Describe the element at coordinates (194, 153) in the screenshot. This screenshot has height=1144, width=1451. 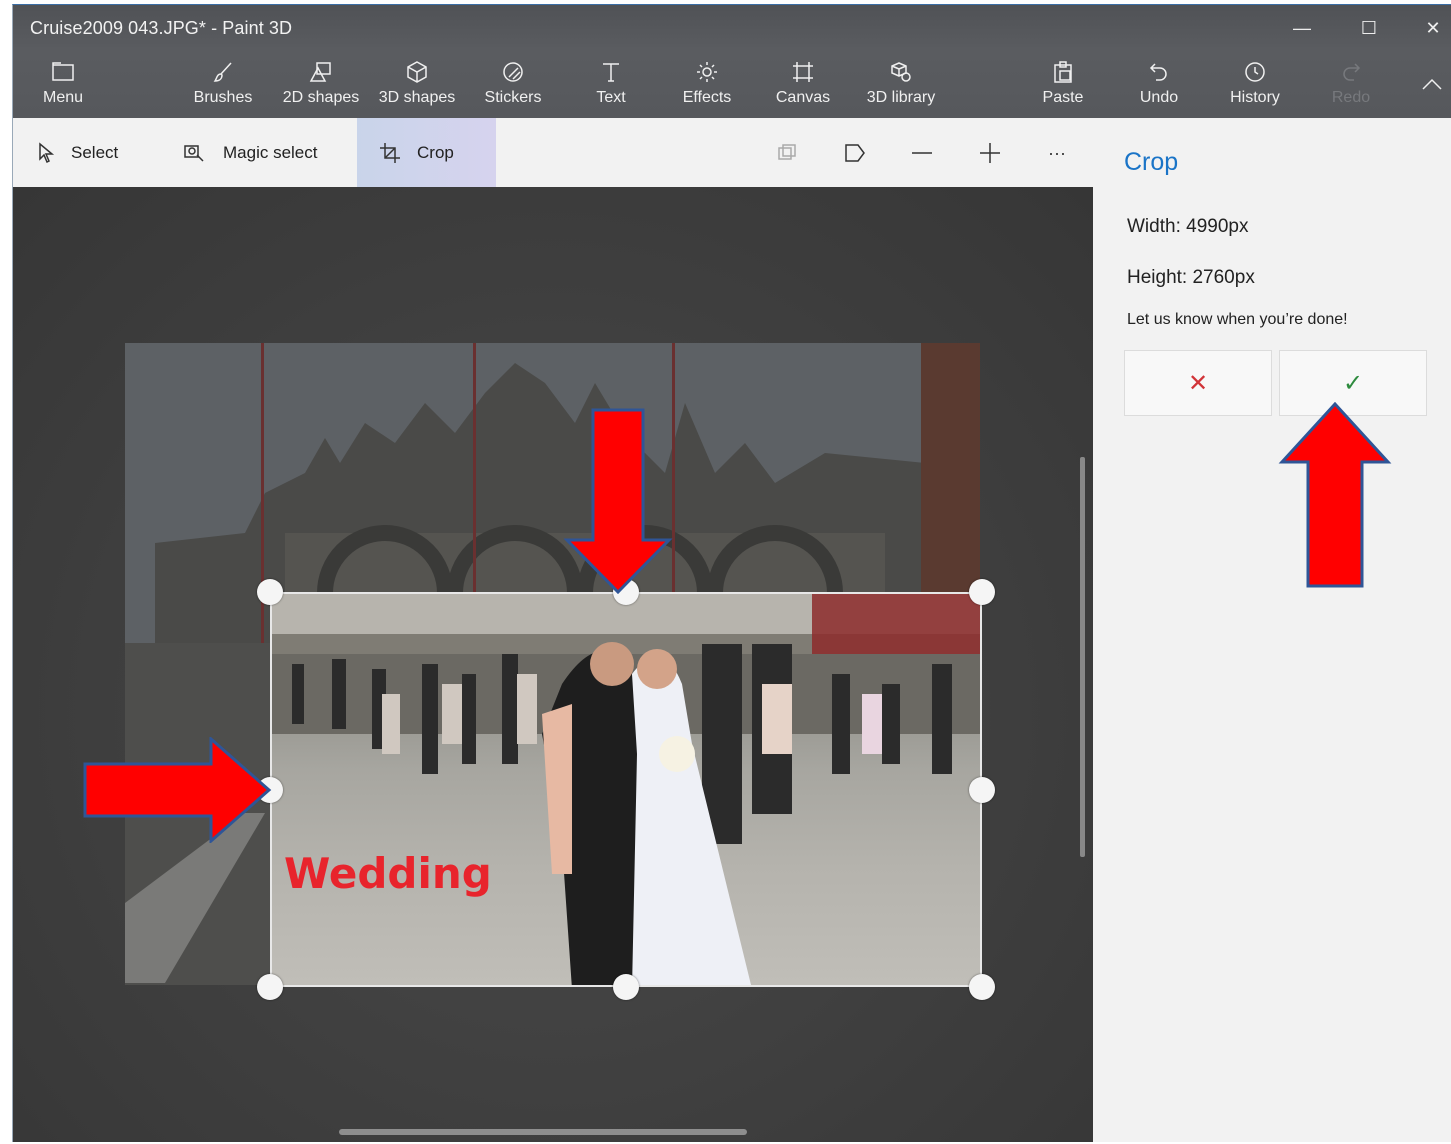
I see `magic-select-icon` at that location.